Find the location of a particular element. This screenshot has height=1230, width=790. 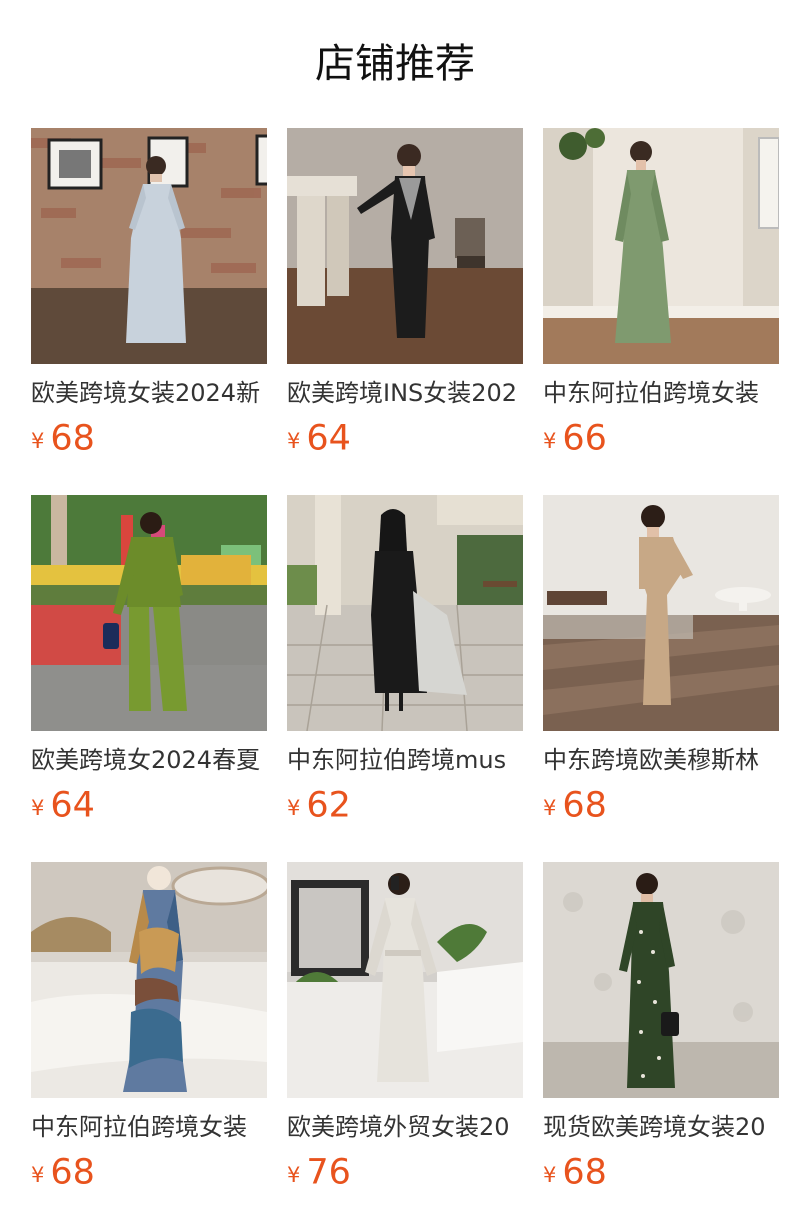

product-photo-printed-dress is located at coordinates (149, 980).